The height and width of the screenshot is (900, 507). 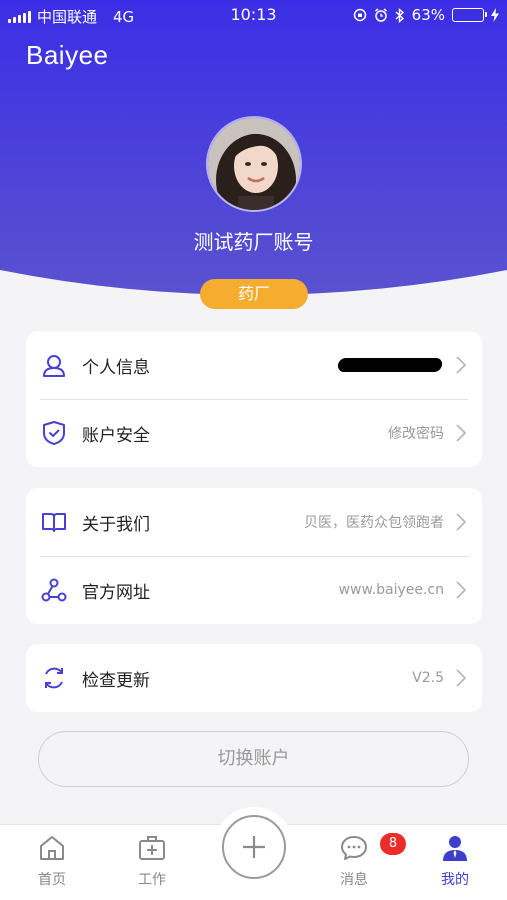 I want to click on menu-row-check-update: 检查更新 V2.5, so click(x=254, y=678).